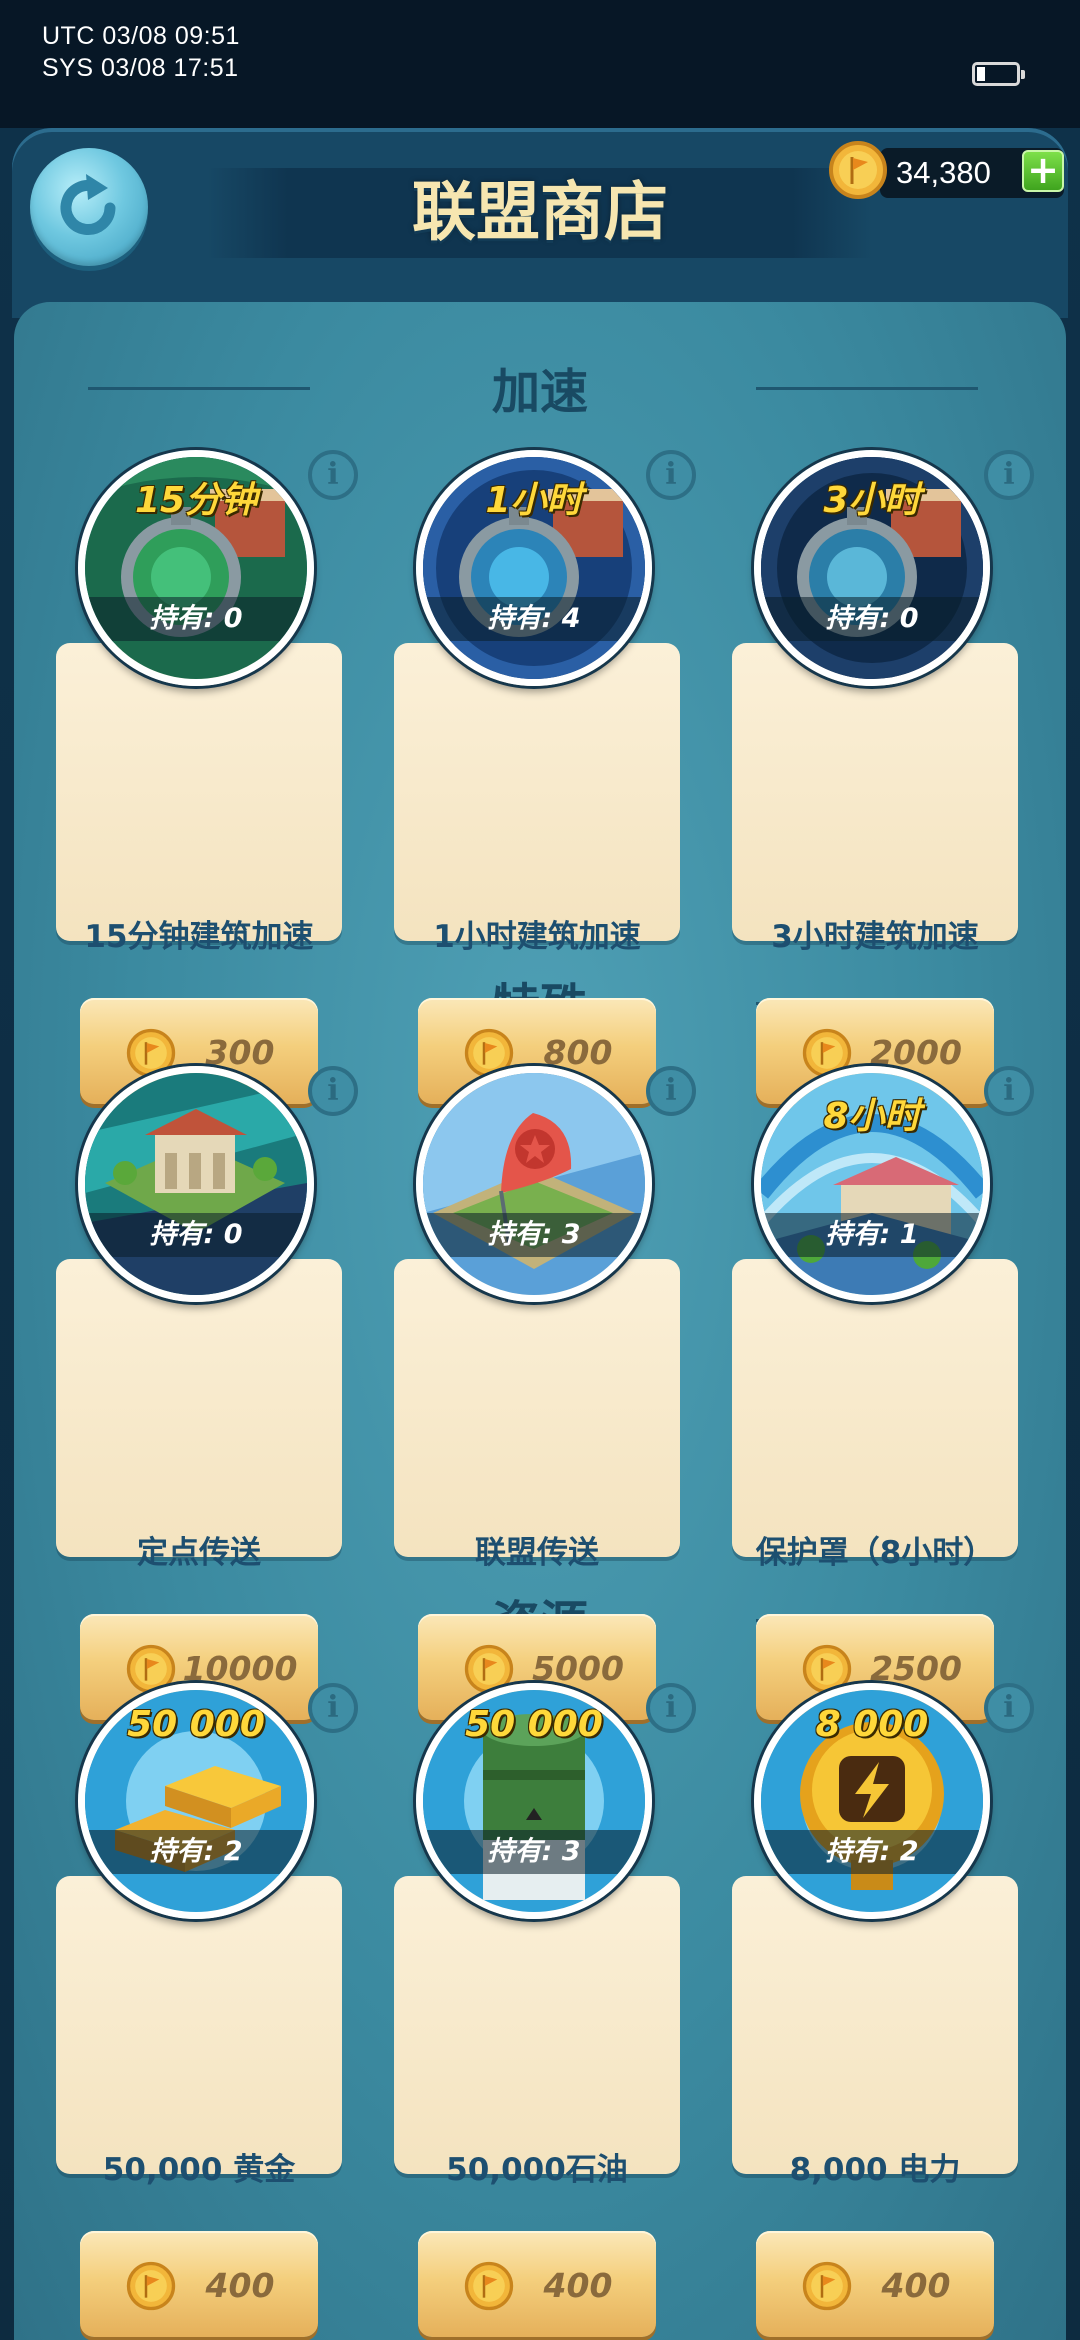 This screenshot has height=2340, width=1080. What do you see at coordinates (1043, 171) in the screenshot?
I see `add-currency-button: +` at bounding box center [1043, 171].